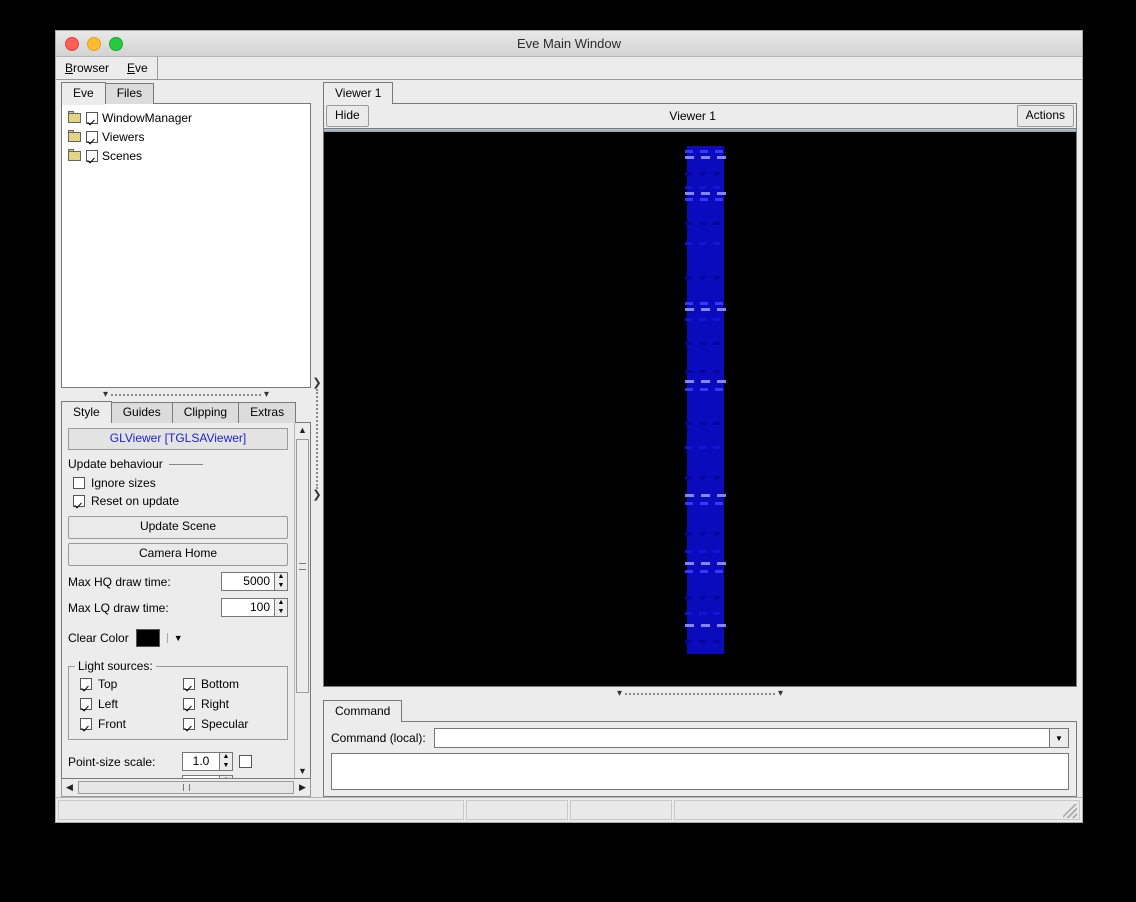 This screenshot has height=902, width=1136. Describe the element at coordinates (86, 684) in the screenshot. I see `light-top-checkbox` at that location.